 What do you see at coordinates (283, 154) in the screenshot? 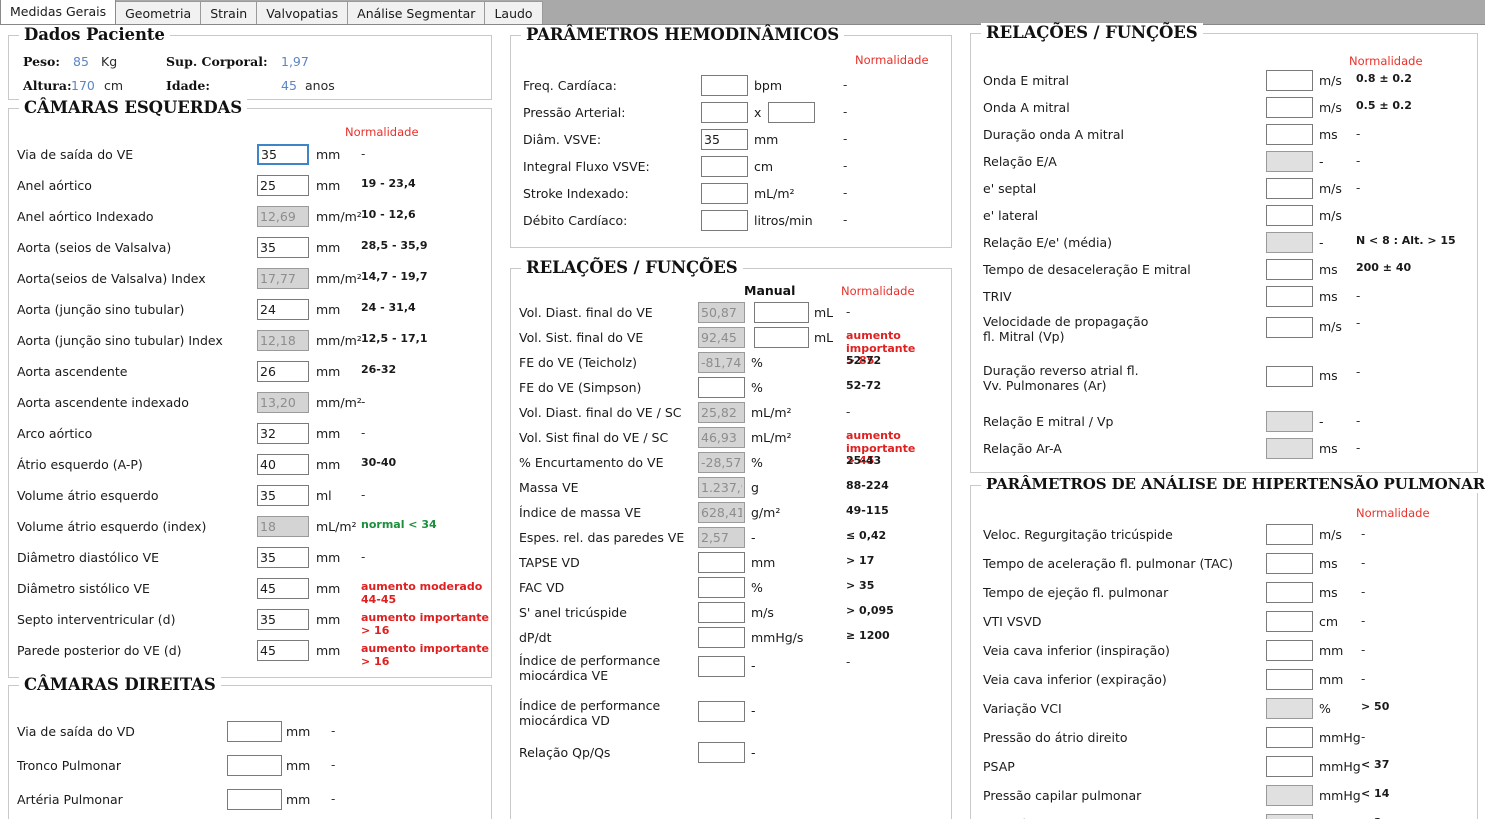
I see `input-via-de-saida-do-ve` at bounding box center [283, 154].